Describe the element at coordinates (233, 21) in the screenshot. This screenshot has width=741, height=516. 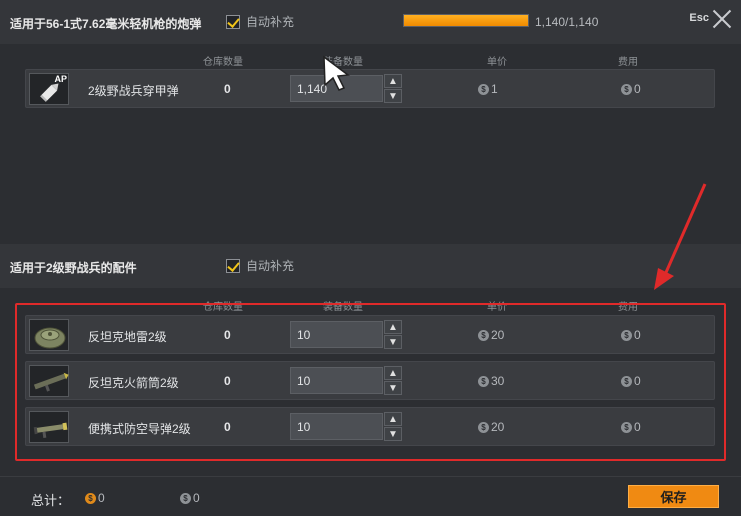
I see `ammo-autofill-checkbox` at that location.